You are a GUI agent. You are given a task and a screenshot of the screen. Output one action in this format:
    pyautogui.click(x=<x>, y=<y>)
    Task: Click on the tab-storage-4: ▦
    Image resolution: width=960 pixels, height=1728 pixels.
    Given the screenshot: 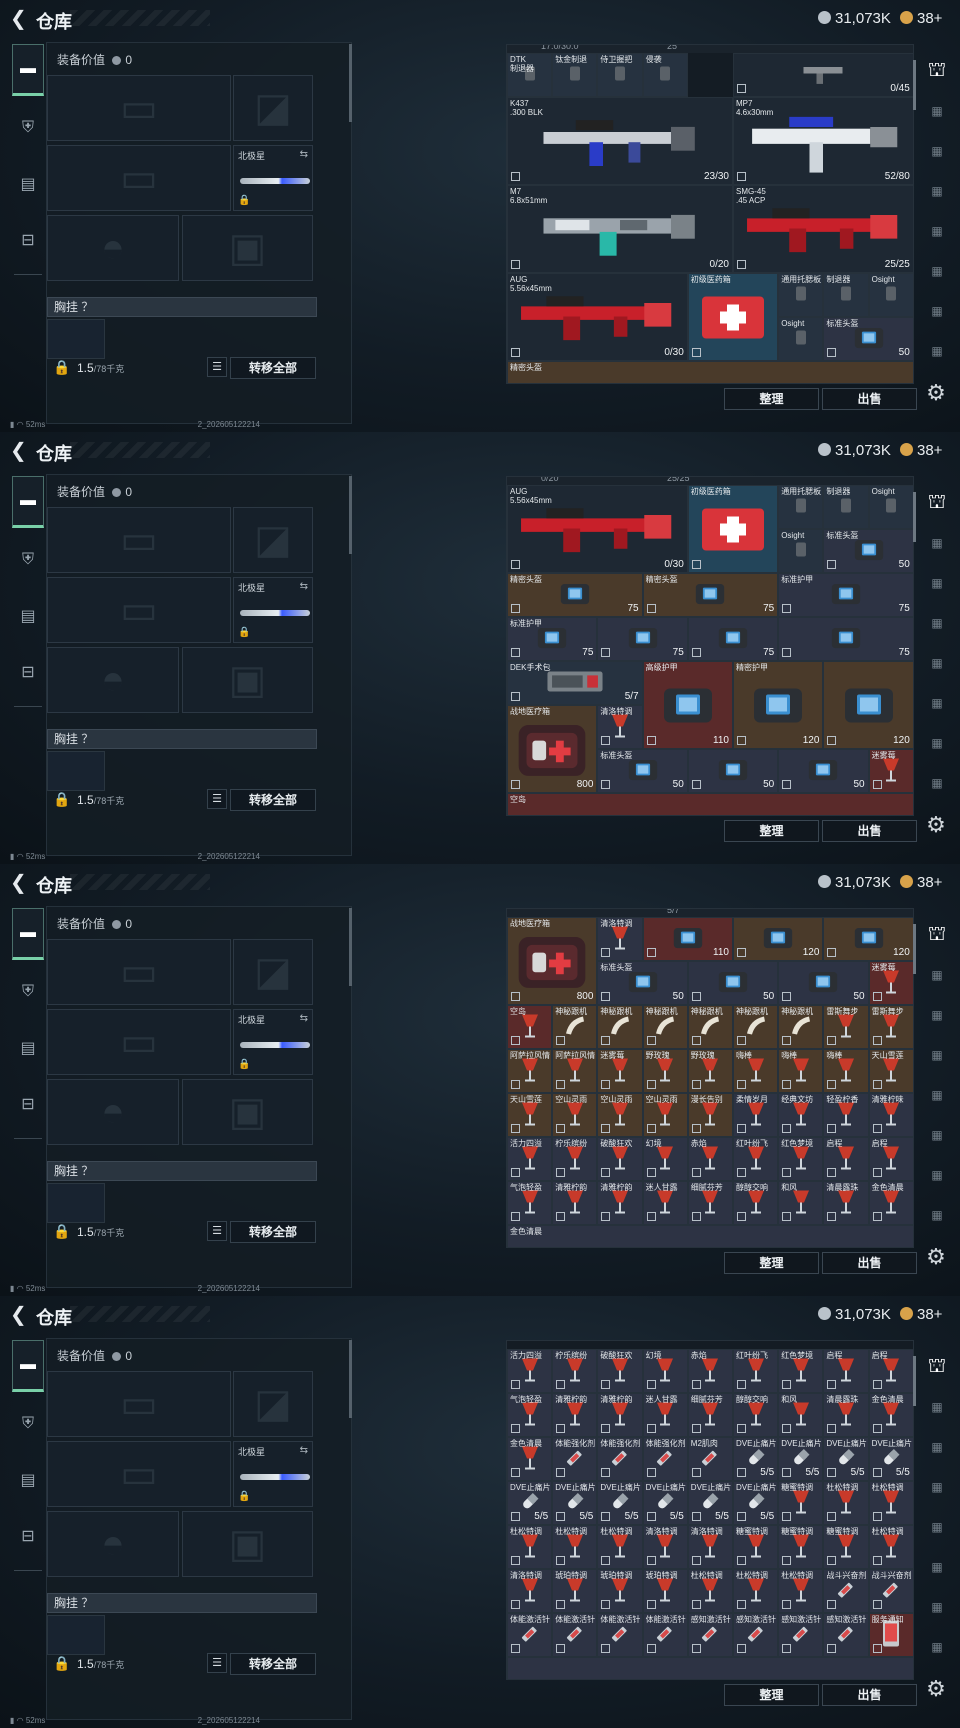 What is the action you would take?
    pyautogui.click(x=937, y=1527)
    